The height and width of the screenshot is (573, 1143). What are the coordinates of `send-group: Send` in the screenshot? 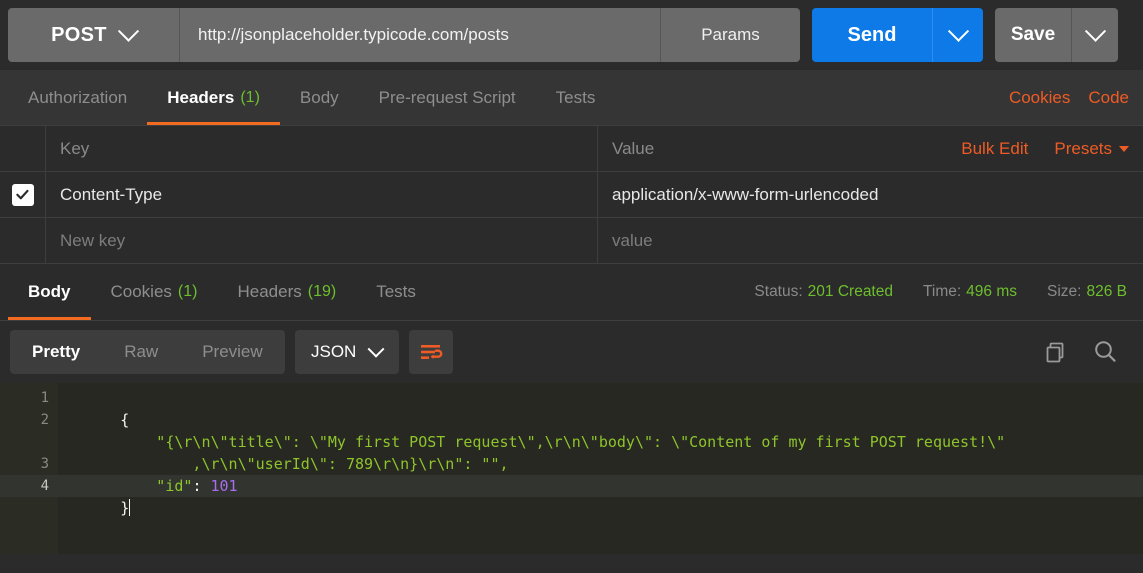 It's located at (897, 35).